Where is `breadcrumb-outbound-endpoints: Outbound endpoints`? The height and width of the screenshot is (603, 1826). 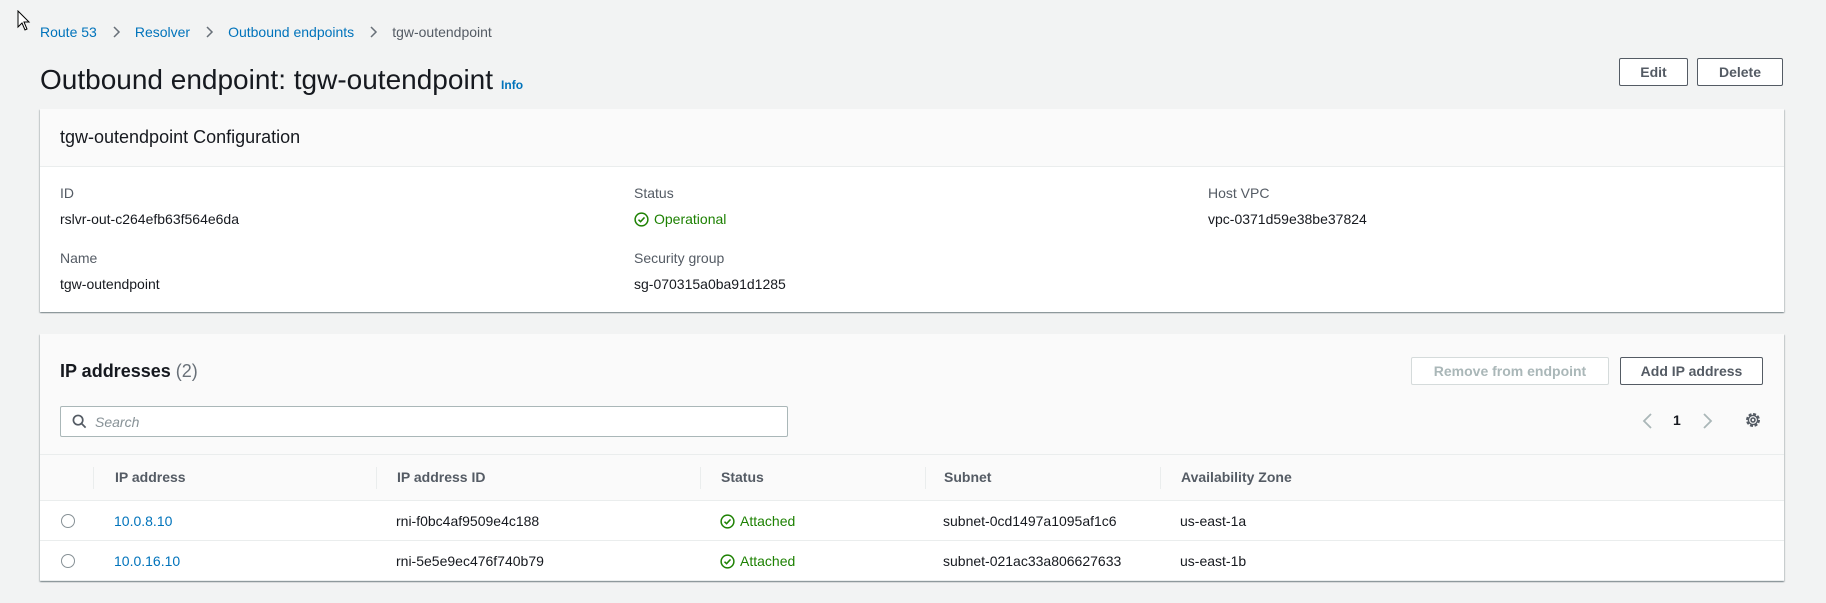 breadcrumb-outbound-endpoints: Outbound endpoints is located at coordinates (291, 32).